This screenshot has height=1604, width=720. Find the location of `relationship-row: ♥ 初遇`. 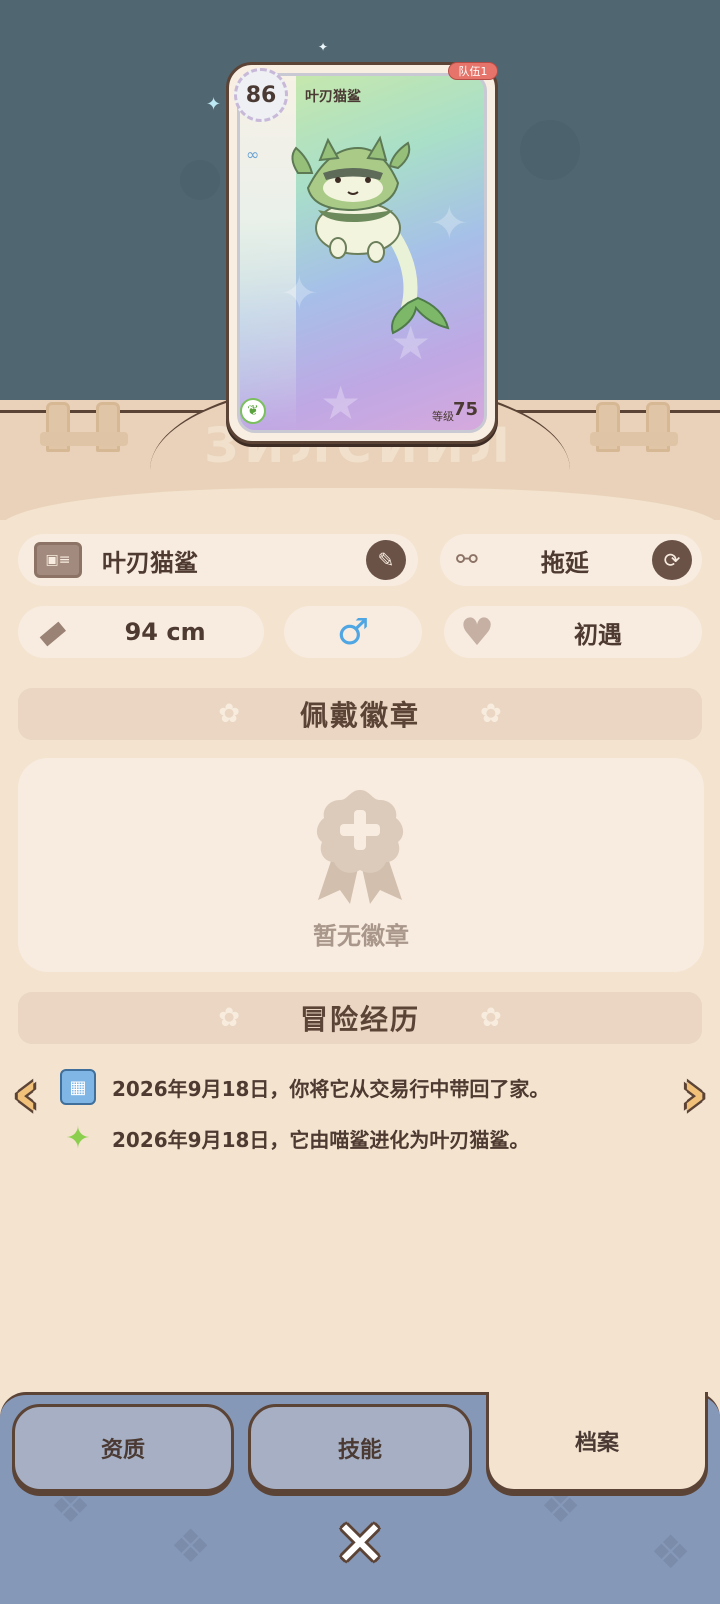

relationship-row: ♥ 初遇 is located at coordinates (573, 632).